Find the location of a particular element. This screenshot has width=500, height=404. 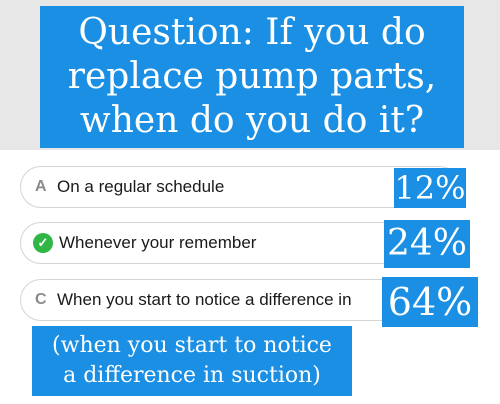

percent-value: 24% is located at coordinates (426, 243).